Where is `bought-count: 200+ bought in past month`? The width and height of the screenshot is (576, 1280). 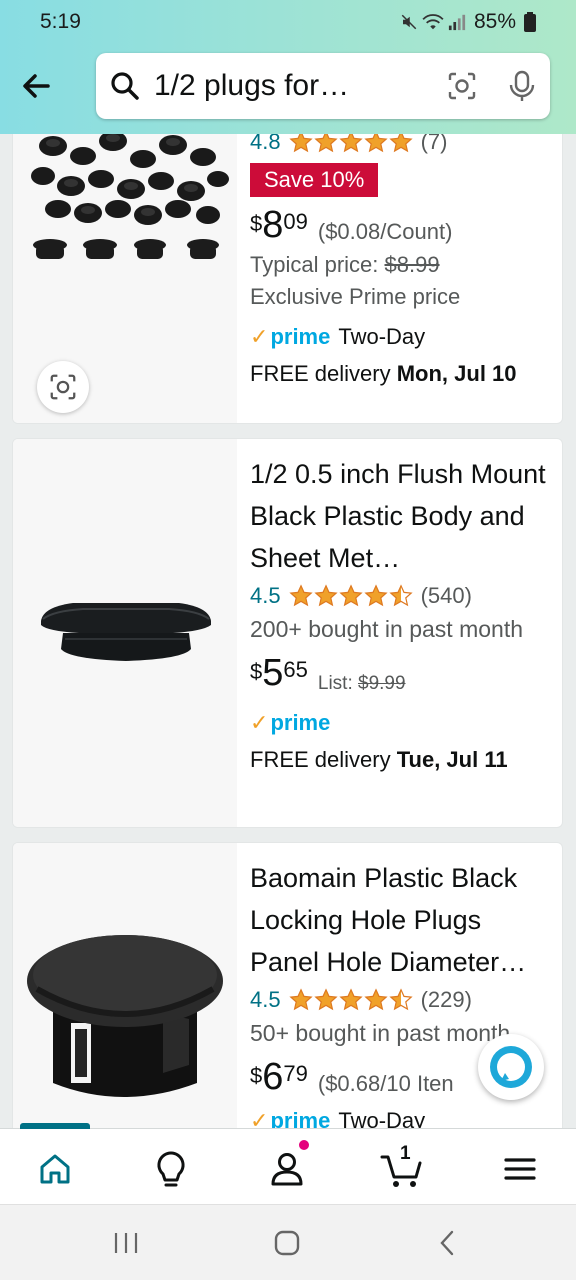 bought-count: 200+ bought in past month is located at coordinates (387, 629).